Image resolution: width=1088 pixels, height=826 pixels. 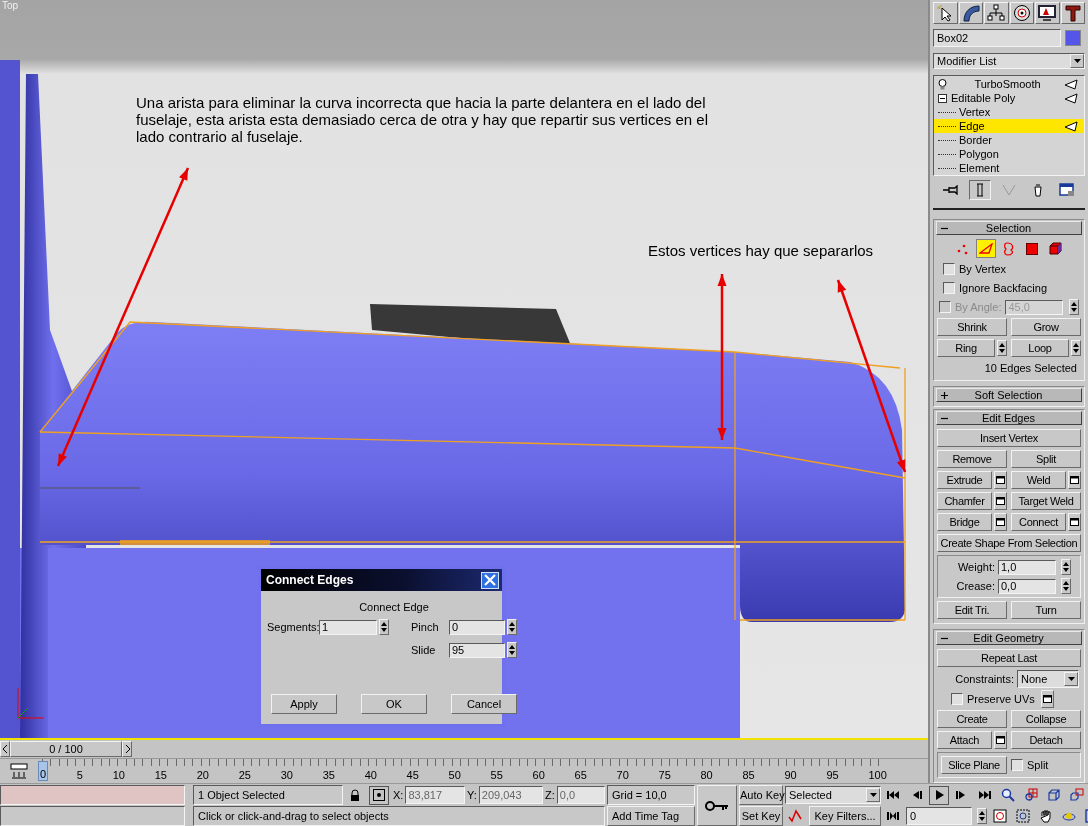 What do you see at coordinates (964, 501) in the screenshot?
I see `panel-button: Chamfer` at bounding box center [964, 501].